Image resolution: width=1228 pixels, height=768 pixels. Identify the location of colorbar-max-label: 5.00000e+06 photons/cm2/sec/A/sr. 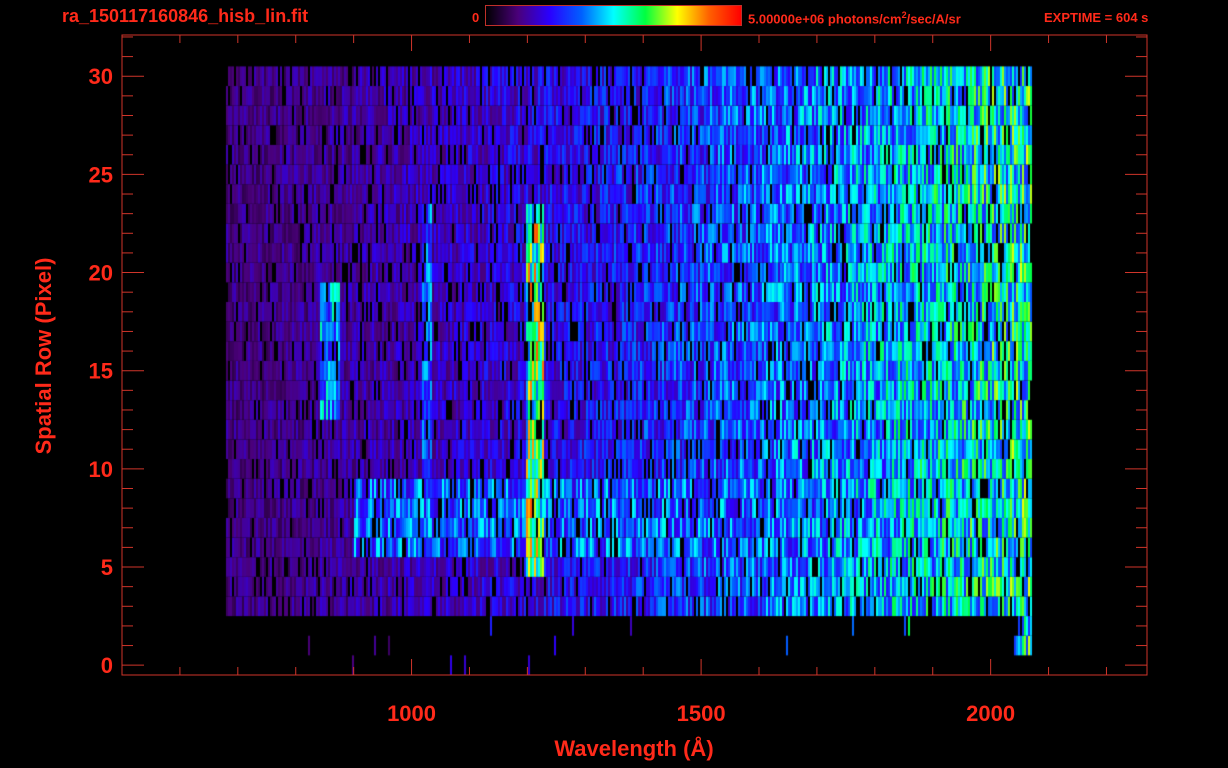
(854, 18).